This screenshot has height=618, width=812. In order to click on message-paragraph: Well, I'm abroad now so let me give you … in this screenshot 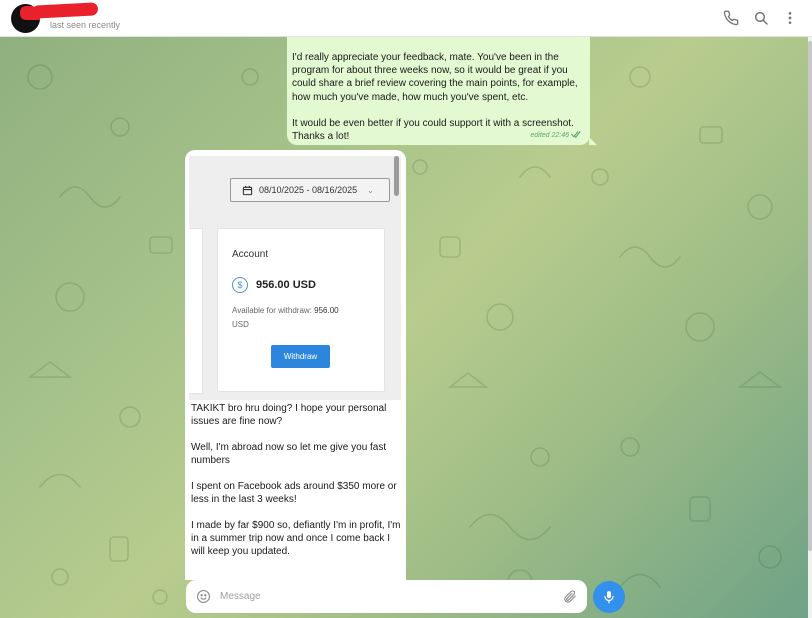, I will do `click(289, 454)`.